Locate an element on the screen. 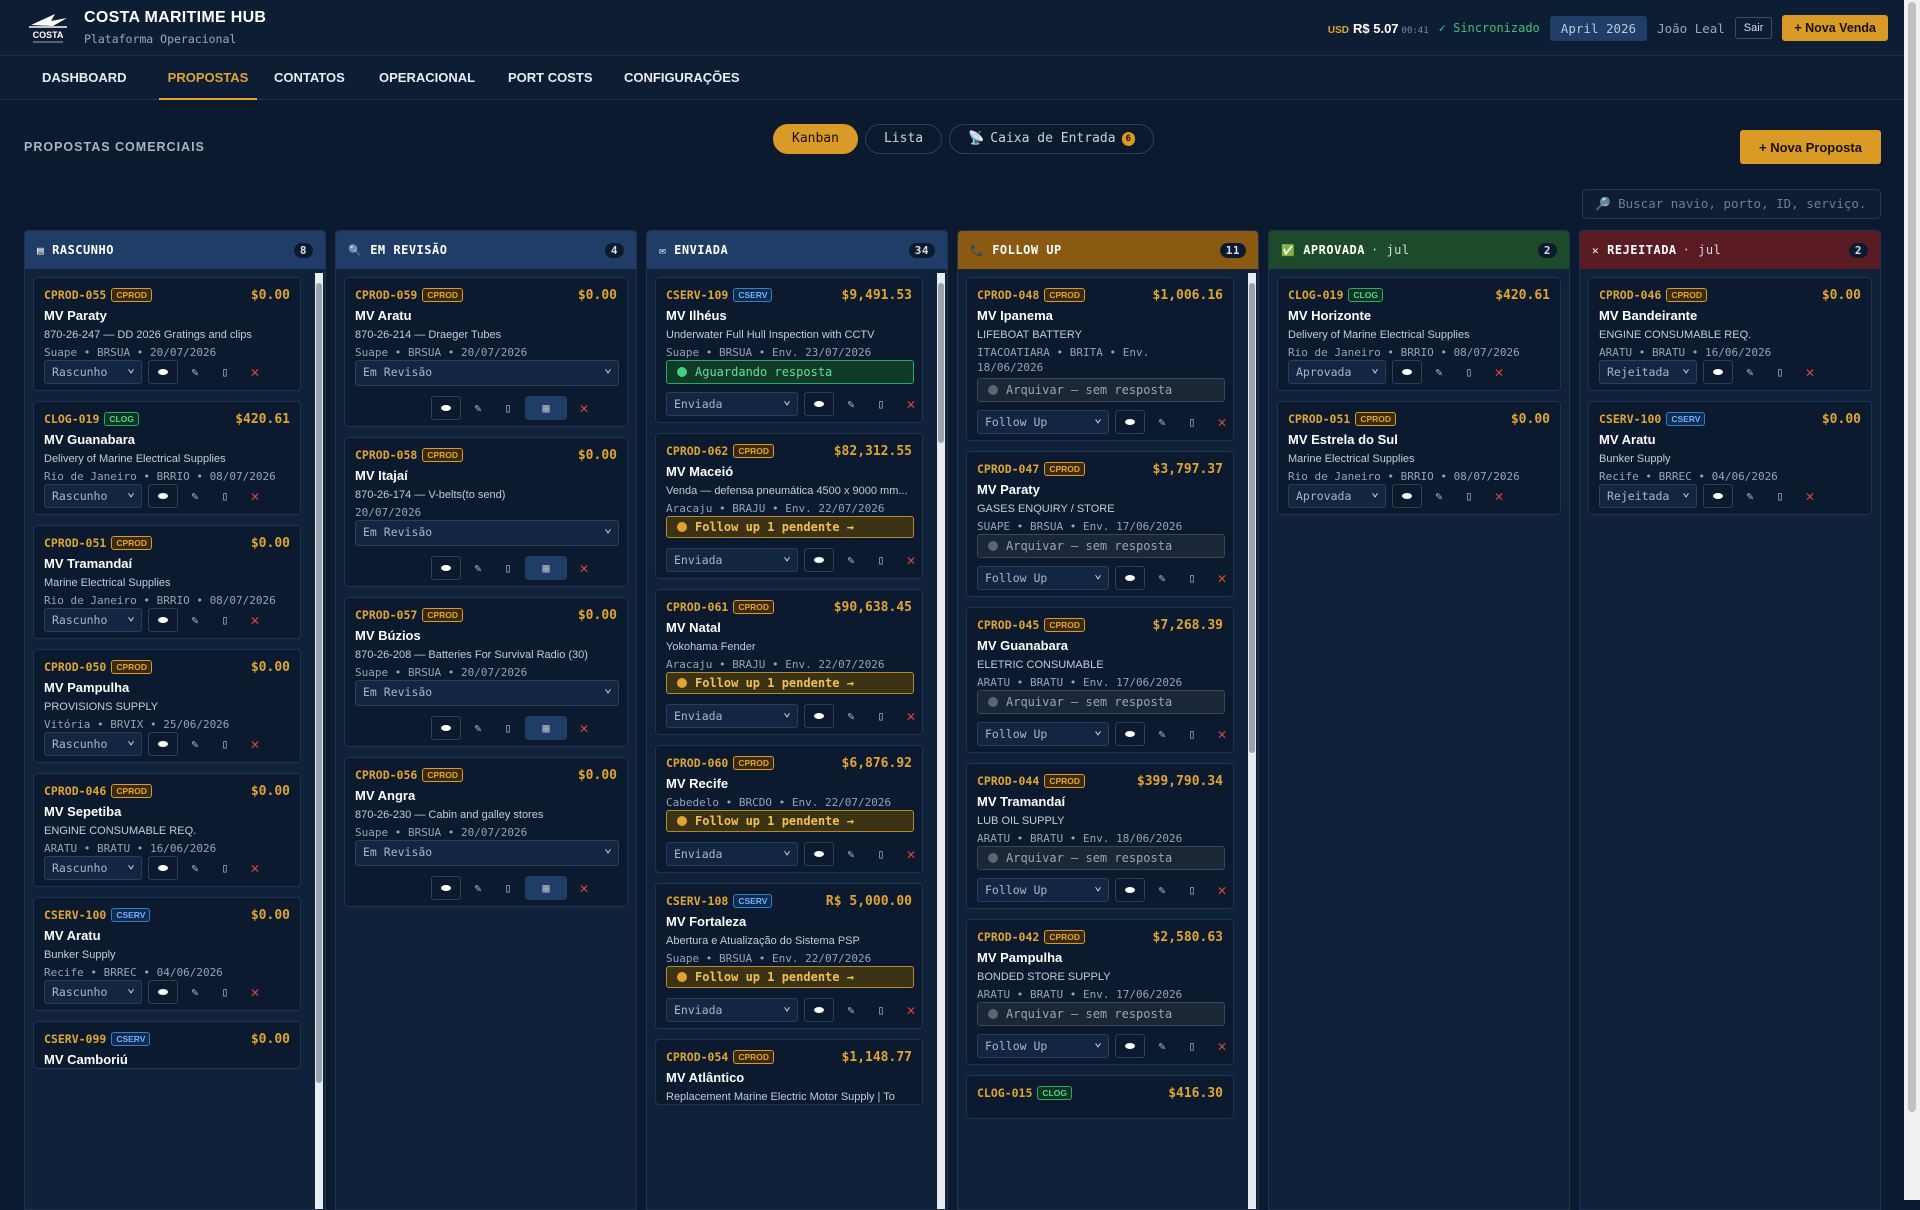 The image size is (1920, 1210). tab-inbox: 📡 Caixa de Entrada 6 is located at coordinates (1051, 139).